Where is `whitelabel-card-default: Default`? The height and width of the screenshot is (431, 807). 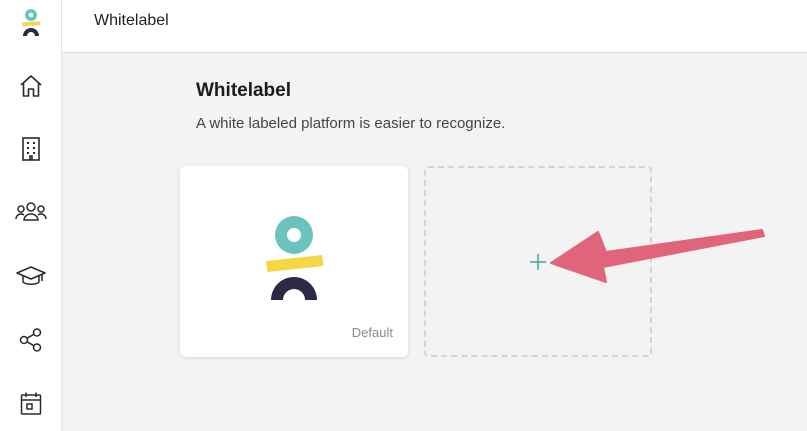 whitelabel-card-default: Default is located at coordinates (294, 261).